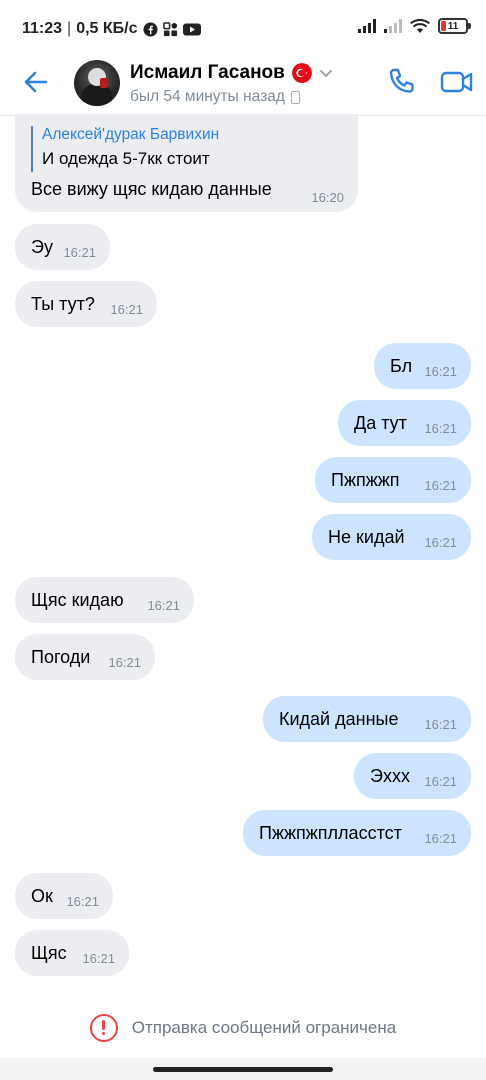 This screenshot has width=486, height=1080. What do you see at coordinates (243, 1069) in the screenshot?
I see `home-indicator` at bounding box center [243, 1069].